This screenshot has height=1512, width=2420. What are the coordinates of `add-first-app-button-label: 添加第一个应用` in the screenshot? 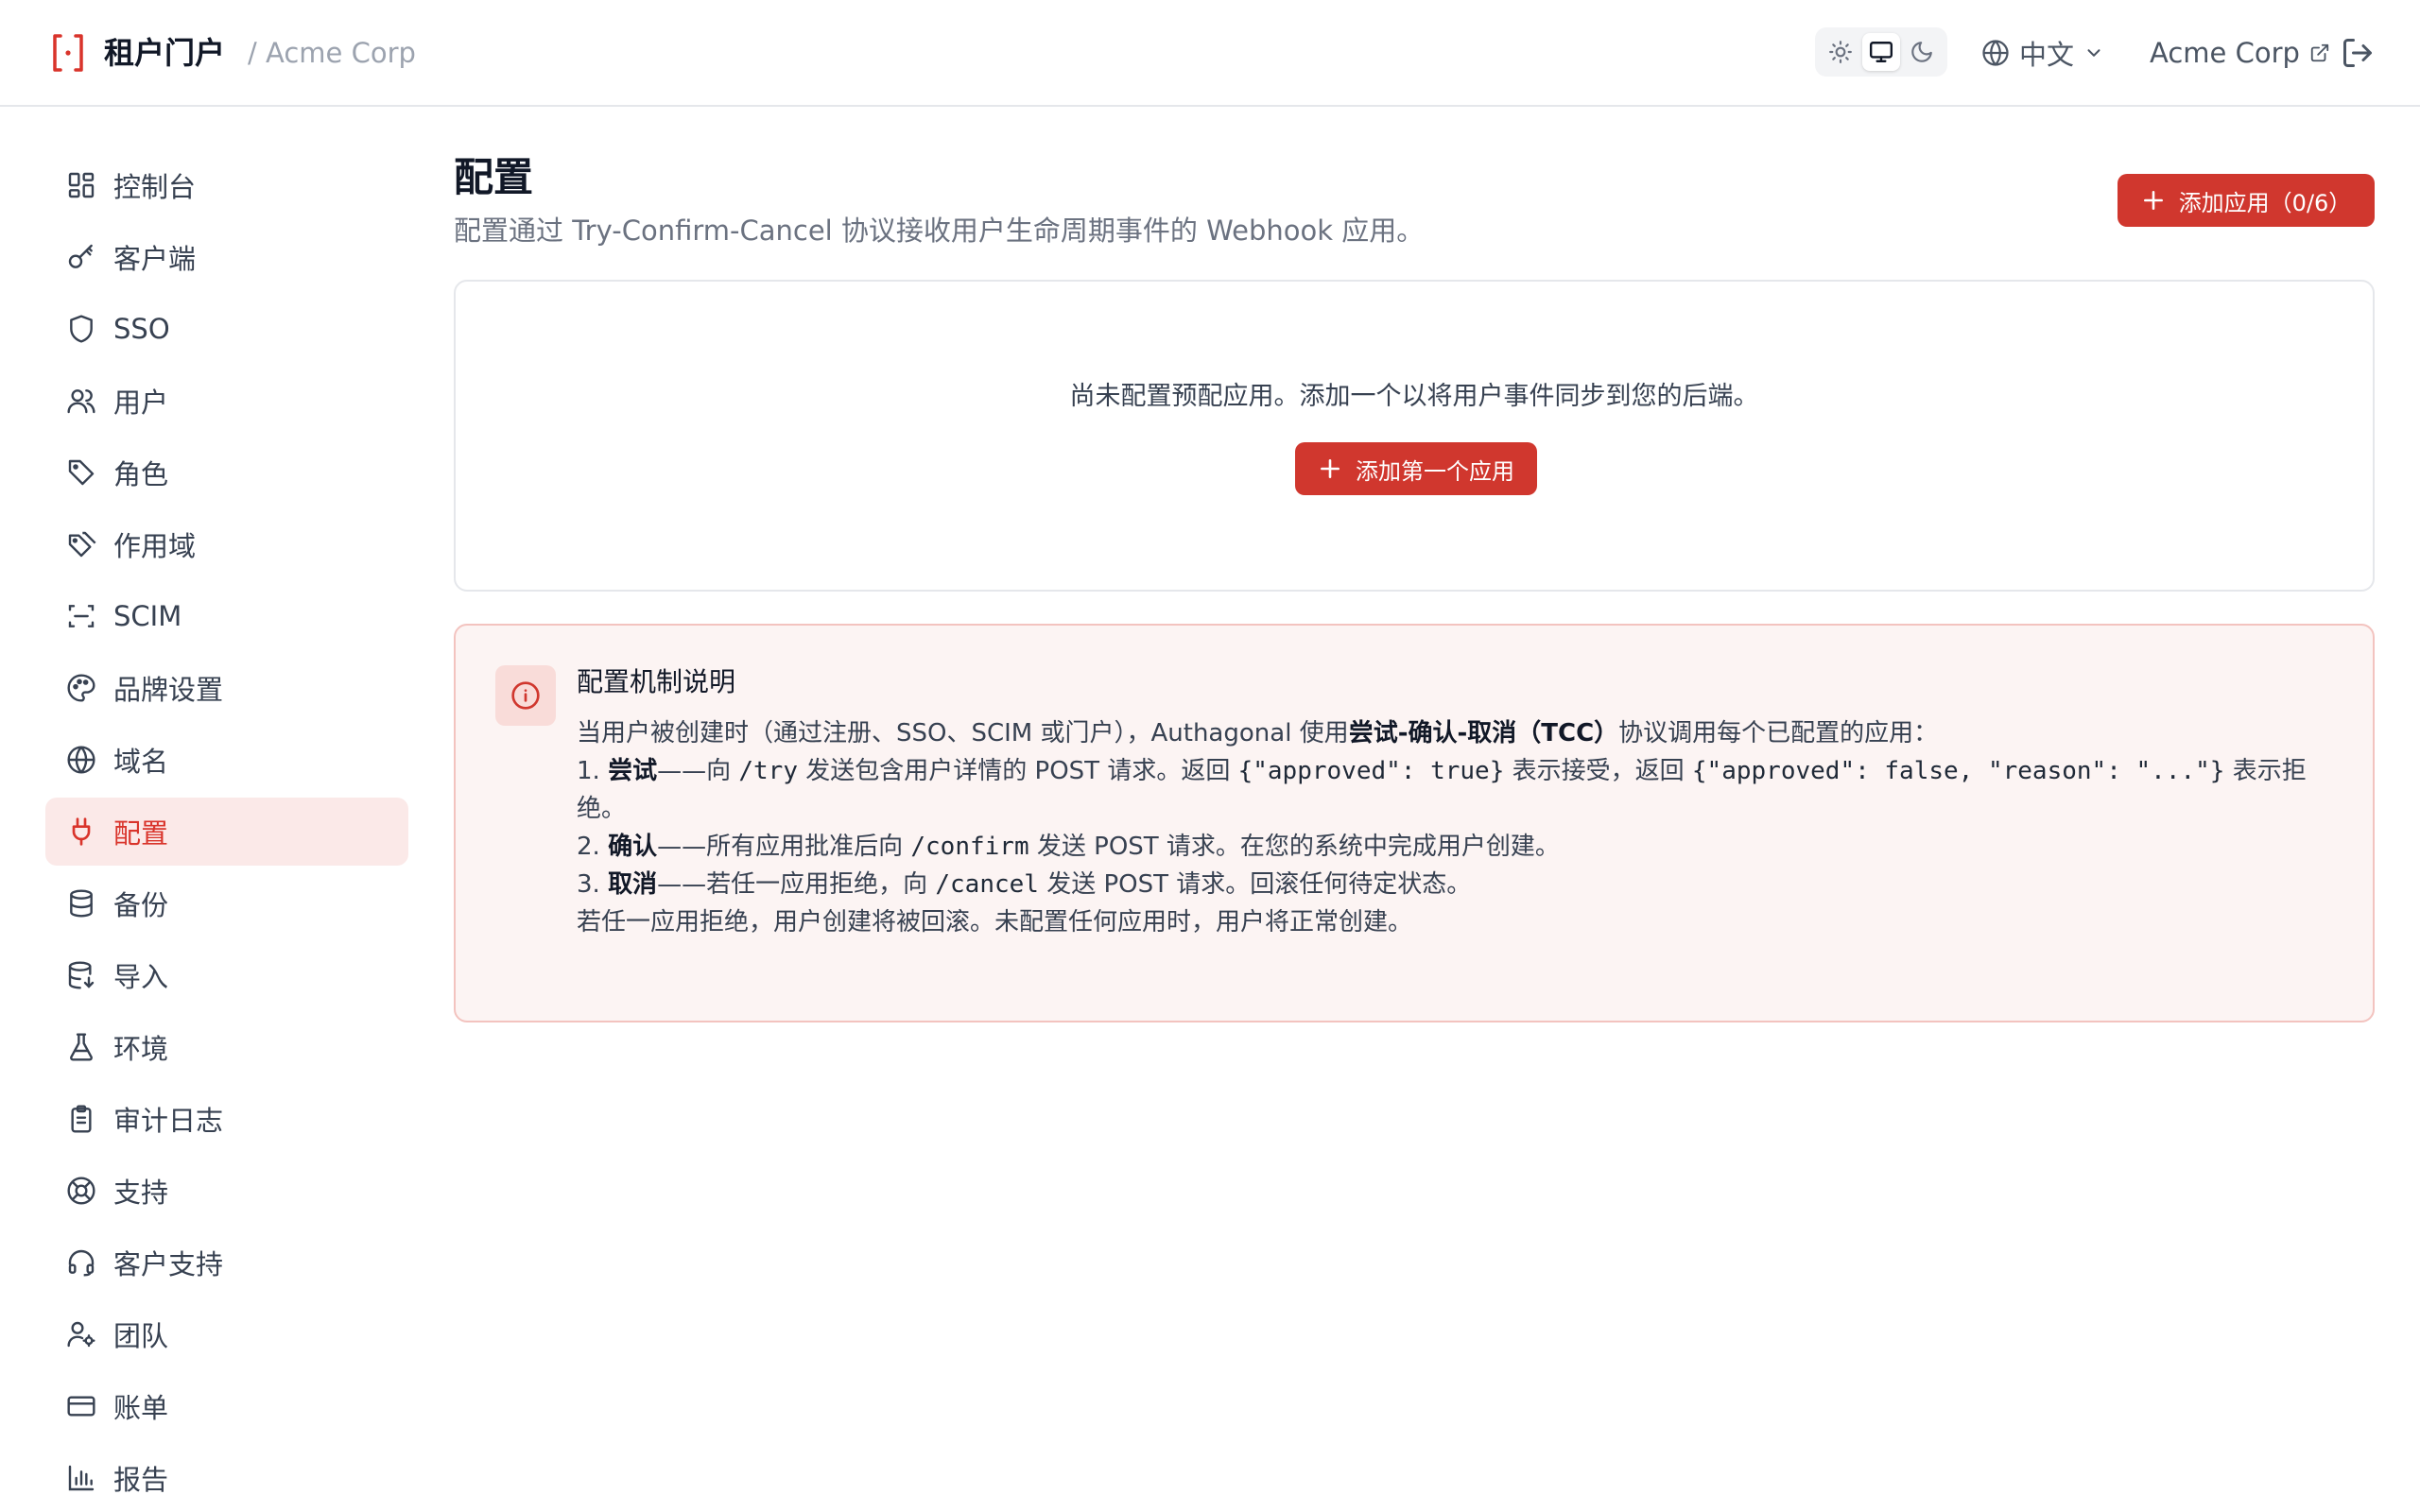 It's located at (1435, 471).